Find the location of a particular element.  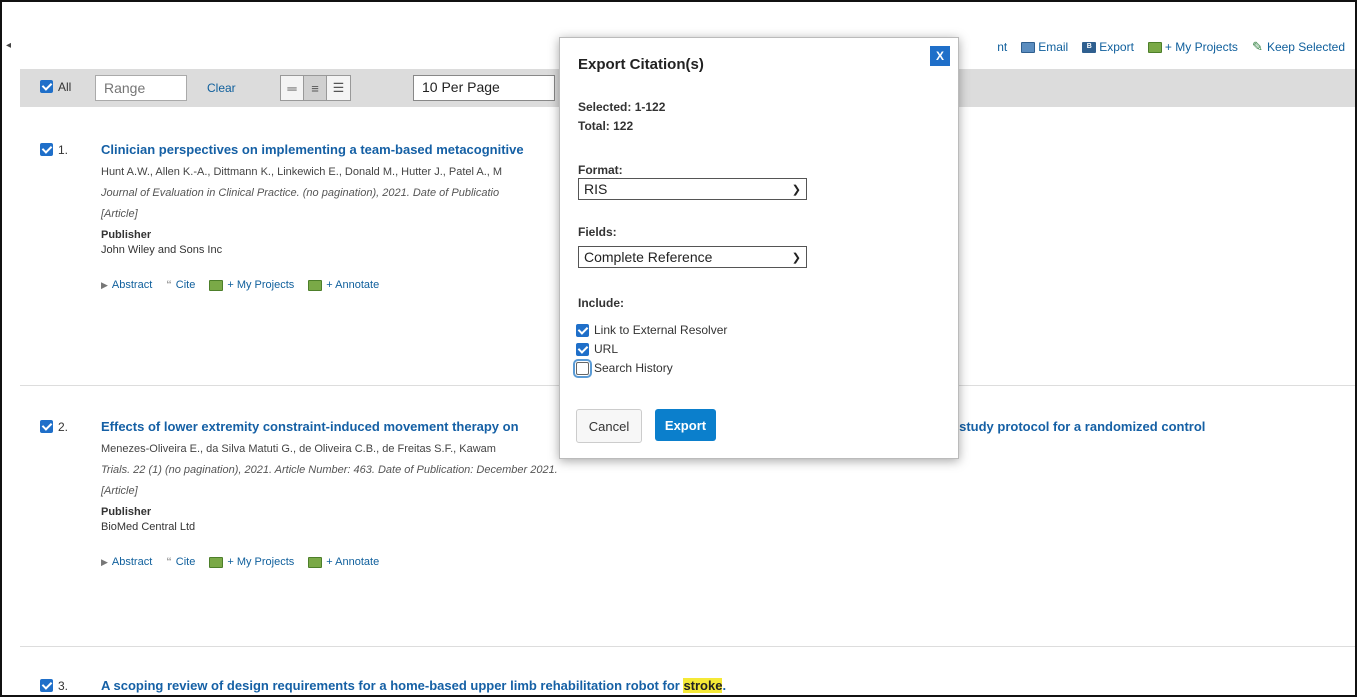

result-divider is located at coordinates (687, 646).